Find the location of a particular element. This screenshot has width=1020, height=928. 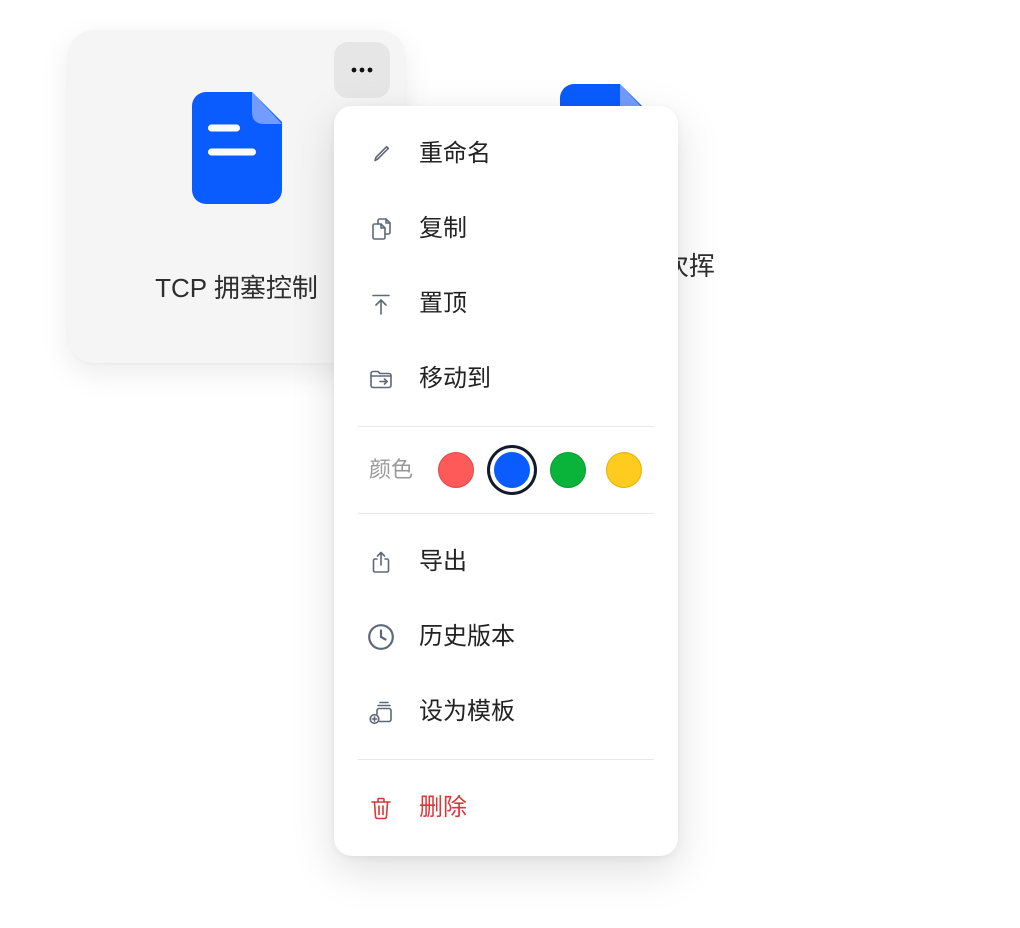

document-icon is located at coordinates (237, 148).